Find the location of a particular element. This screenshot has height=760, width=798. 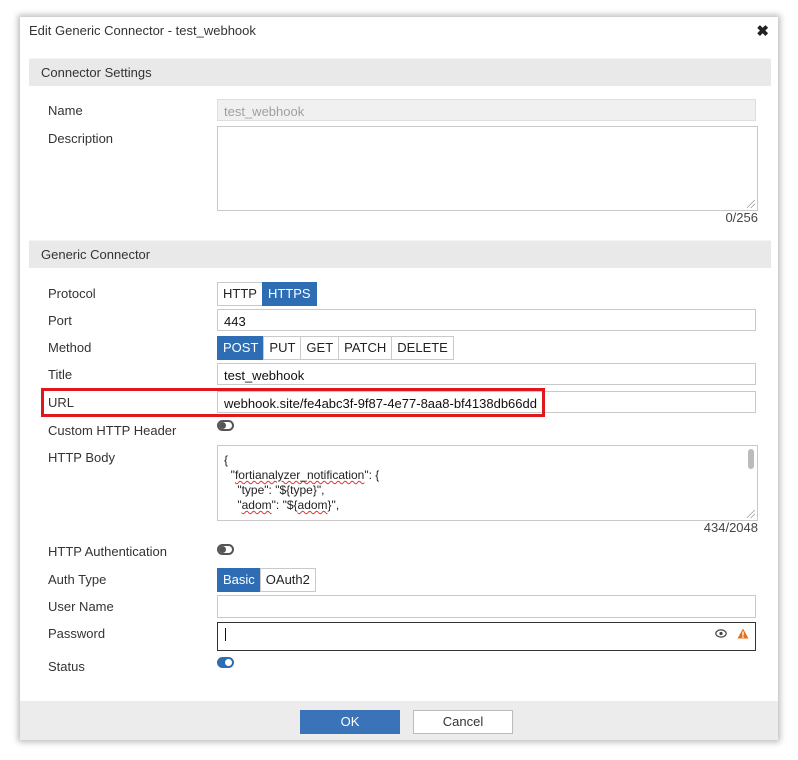

password-field is located at coordinates (486, 636).